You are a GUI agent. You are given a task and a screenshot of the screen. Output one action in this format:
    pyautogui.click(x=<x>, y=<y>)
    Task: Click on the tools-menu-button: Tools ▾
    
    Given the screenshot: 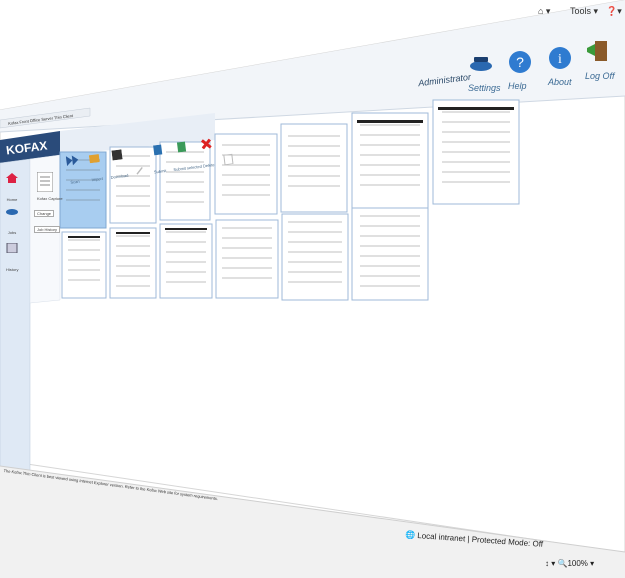 What is the action you would take?
    pyautogui.click(x=584, y=11)
    